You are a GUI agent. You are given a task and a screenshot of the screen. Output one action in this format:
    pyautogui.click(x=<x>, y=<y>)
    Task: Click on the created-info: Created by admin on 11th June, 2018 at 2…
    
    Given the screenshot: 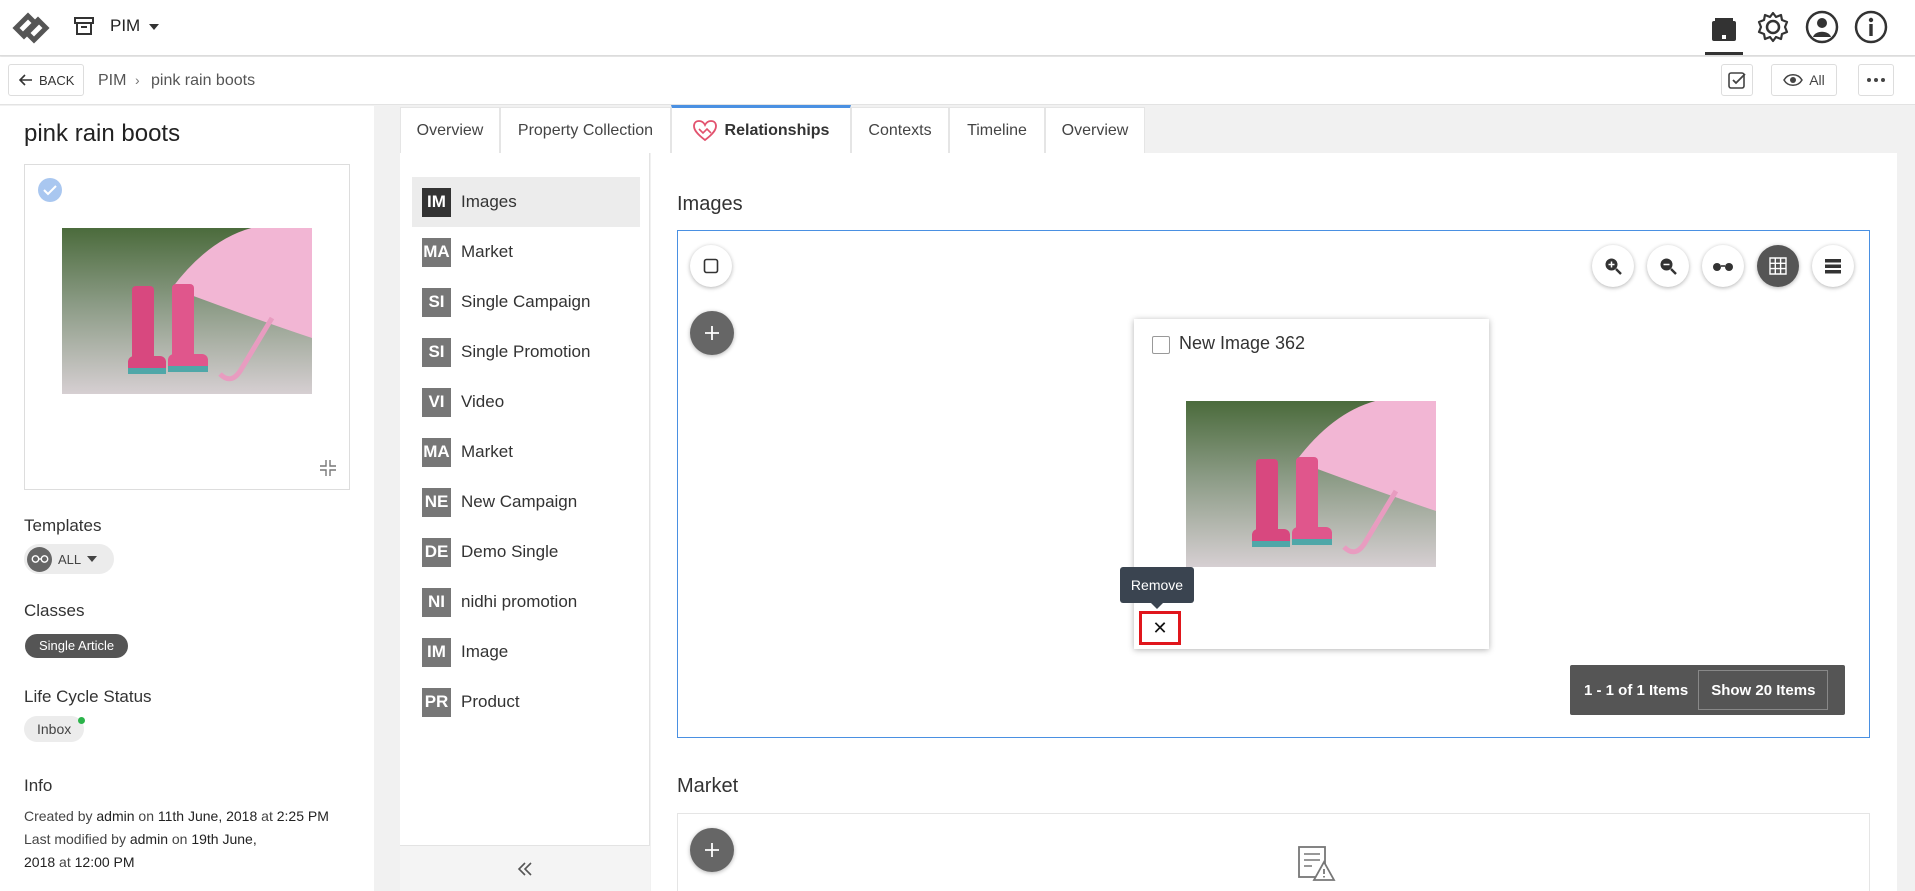 What is the action you would take?
    pyautogui.click(x=176, y=816)
    